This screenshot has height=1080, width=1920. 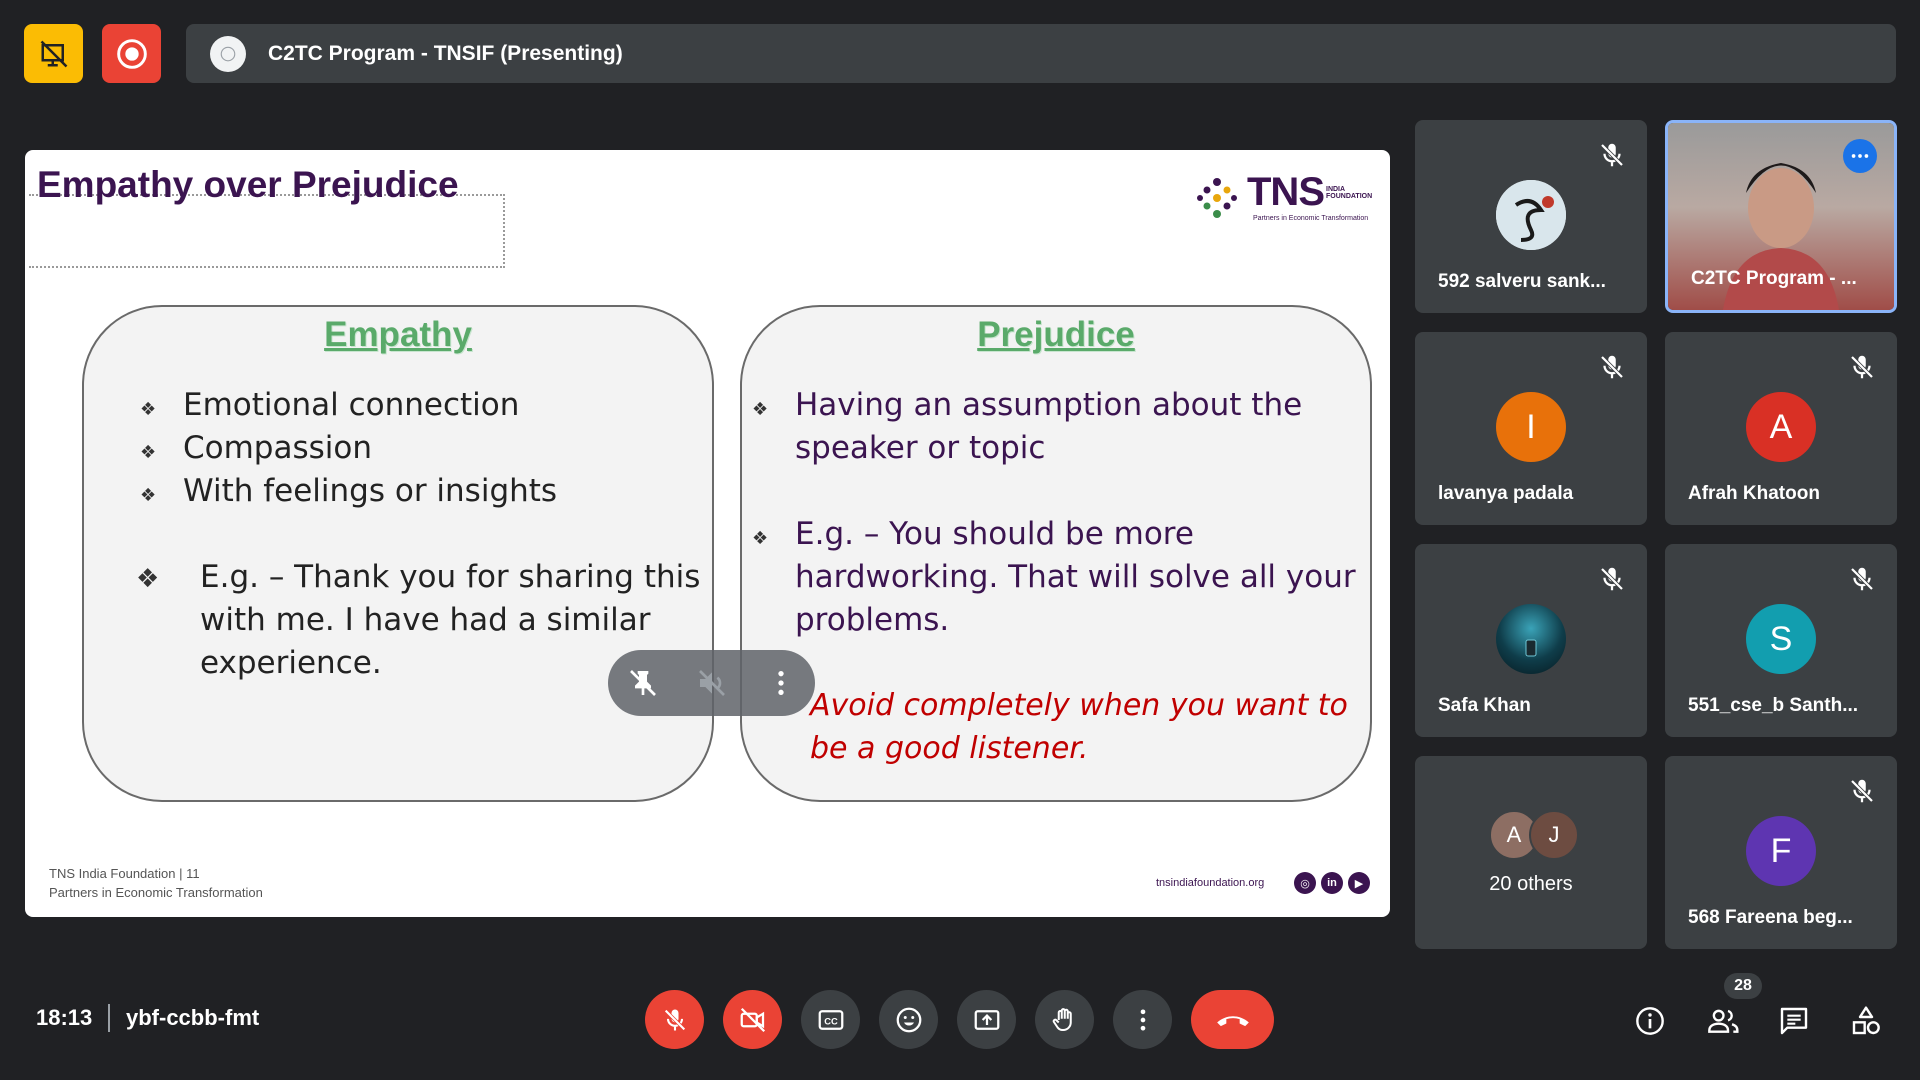 I want to click on presenter-logo-icon, so click(x=228, y=53).